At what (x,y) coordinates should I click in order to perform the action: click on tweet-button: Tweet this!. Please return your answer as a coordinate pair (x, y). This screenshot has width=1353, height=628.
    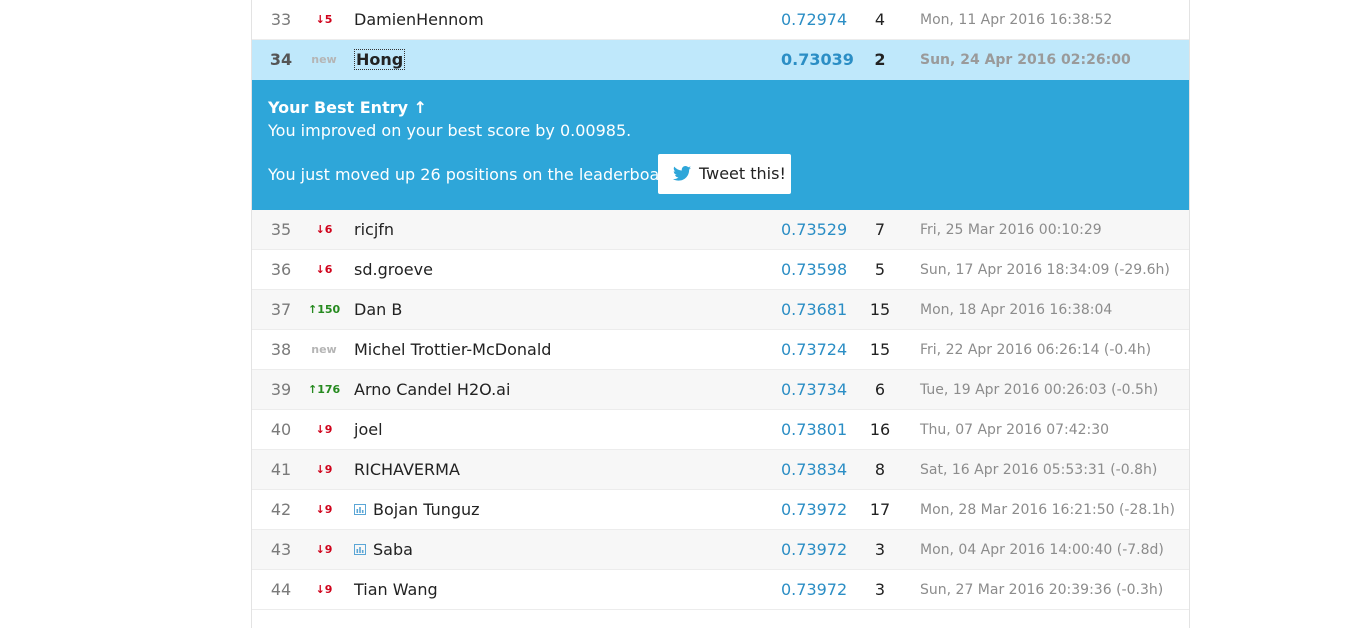
    Looking at the image, I should click on (724, 174).